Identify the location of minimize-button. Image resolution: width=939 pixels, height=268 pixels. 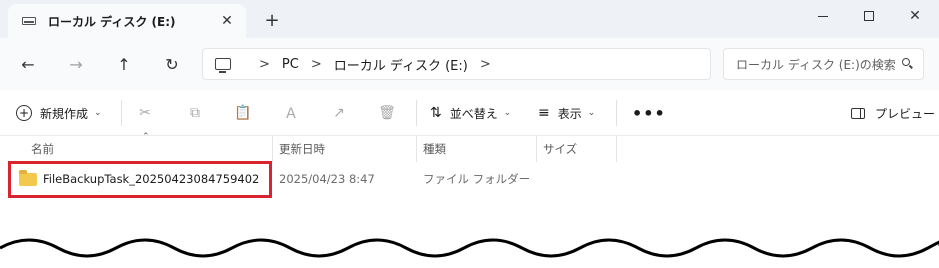
(823, 16).